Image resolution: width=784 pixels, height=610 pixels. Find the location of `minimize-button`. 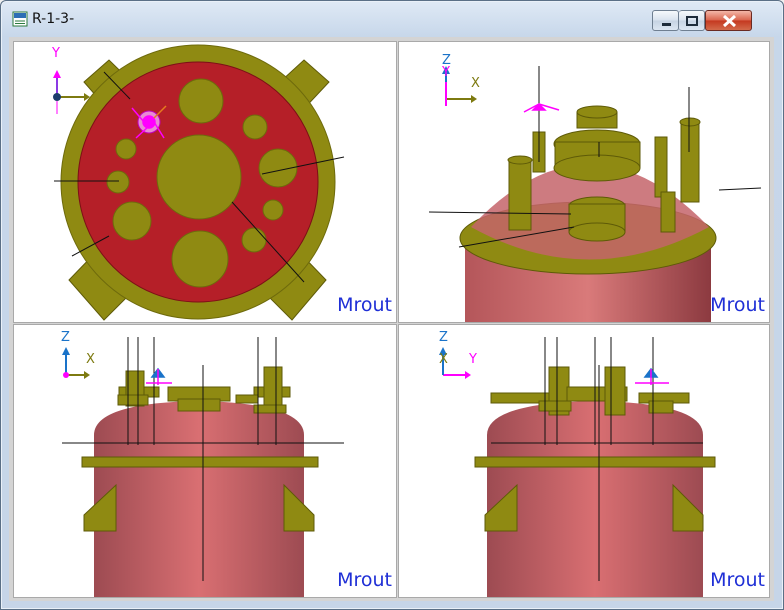

minimize-button is located at coordinates (665, 20).